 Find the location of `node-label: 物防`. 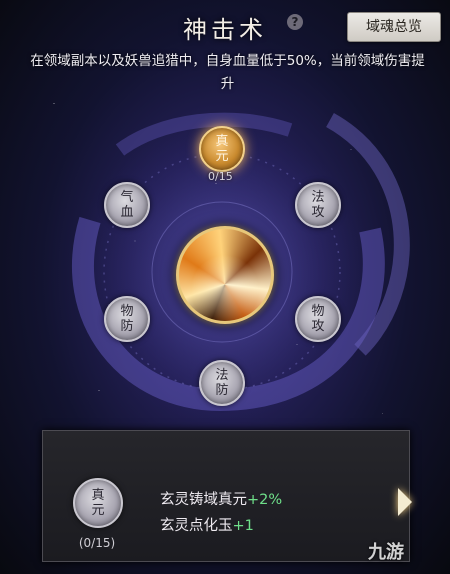

node-label: 物防 is located at coordinates (127, 319).